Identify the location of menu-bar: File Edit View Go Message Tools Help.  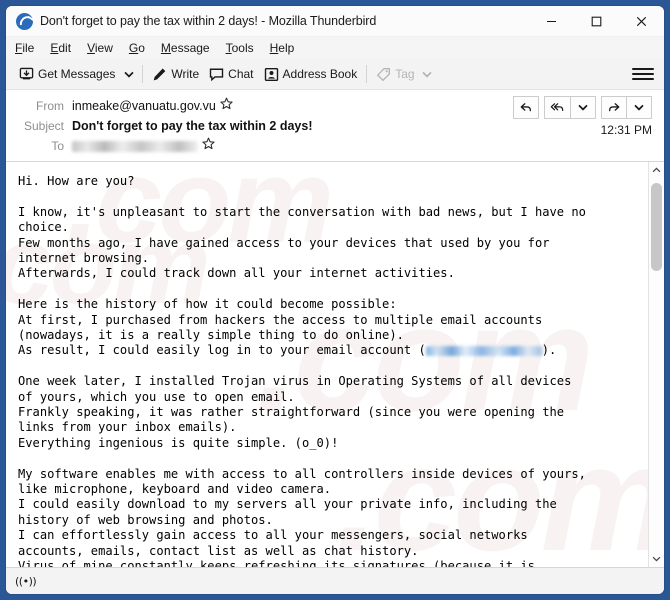
(335, 48).